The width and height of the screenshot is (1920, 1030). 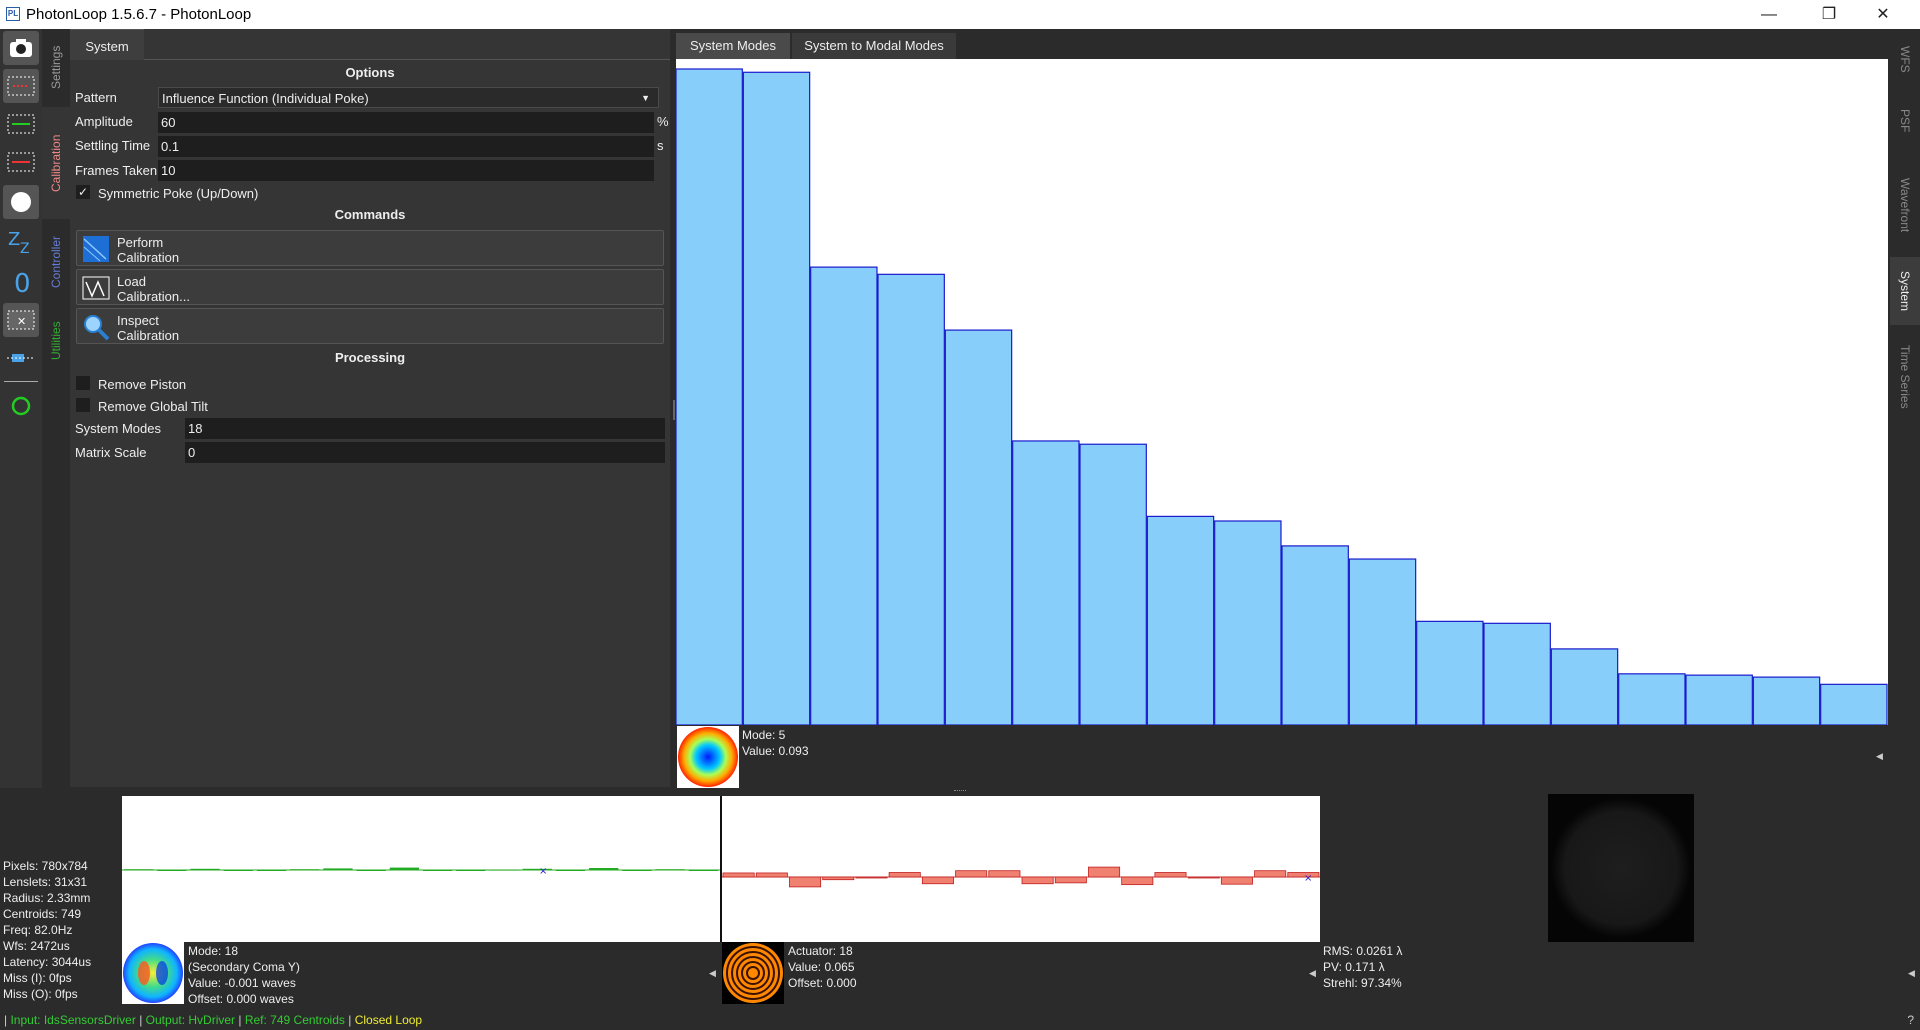 I want to click on remove-piston-label: Remove Piston, so click(x=142, y=384).